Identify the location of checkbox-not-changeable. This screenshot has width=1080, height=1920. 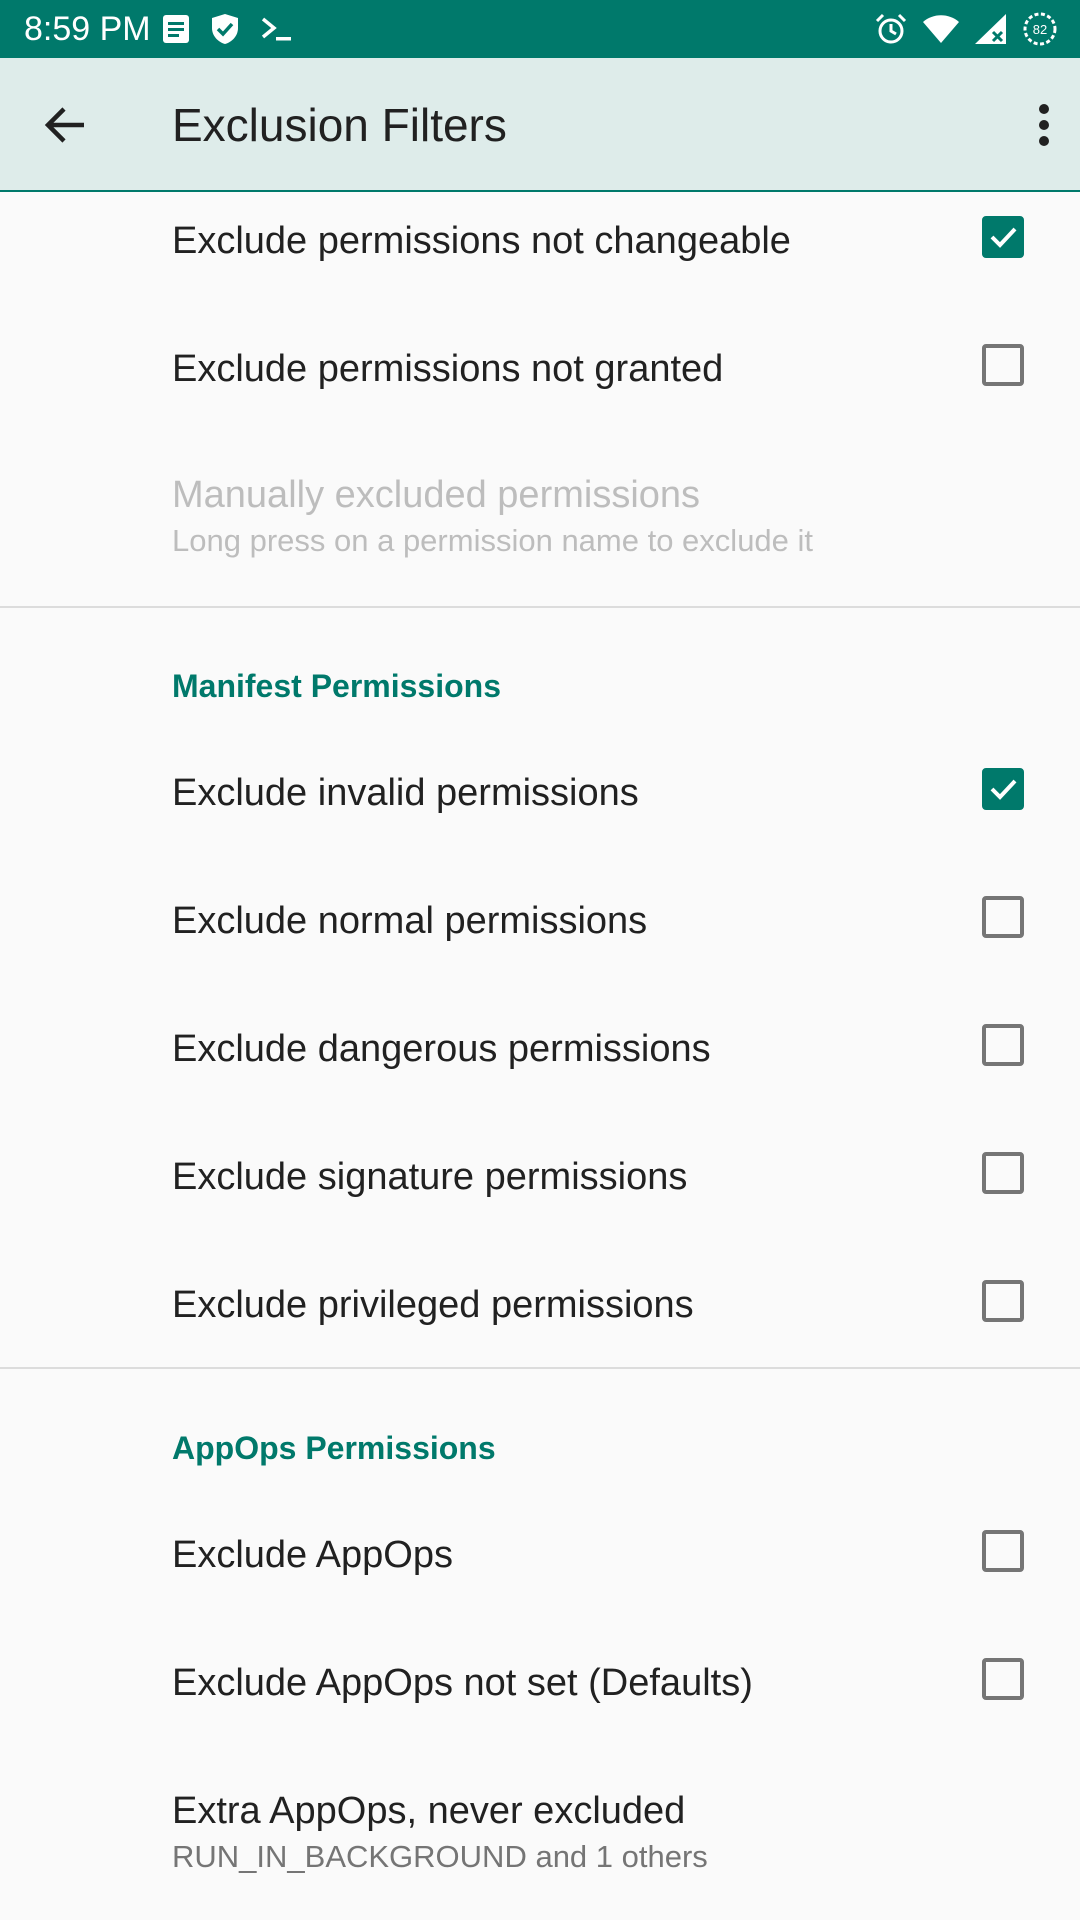
(1003, 237).